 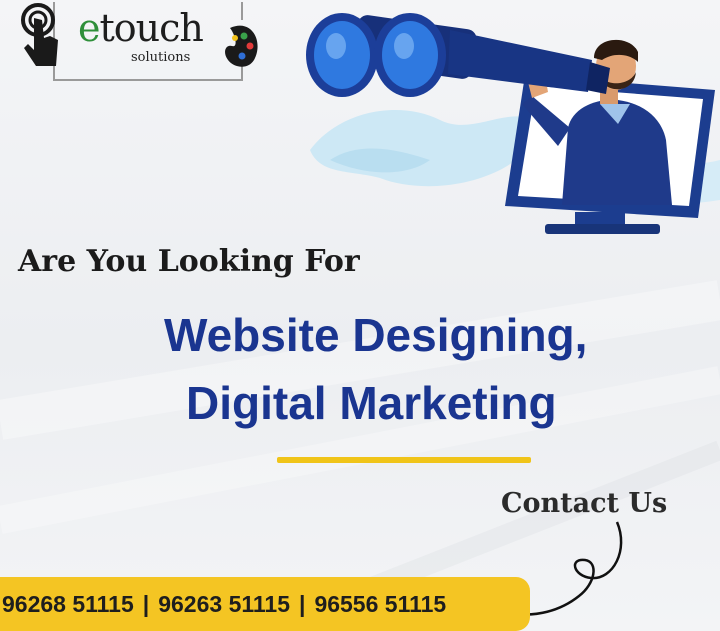 What do you see at coordinates (458, 55) in the screenshot?
I see `binoculars-icon` at bounding box center [458, 55].